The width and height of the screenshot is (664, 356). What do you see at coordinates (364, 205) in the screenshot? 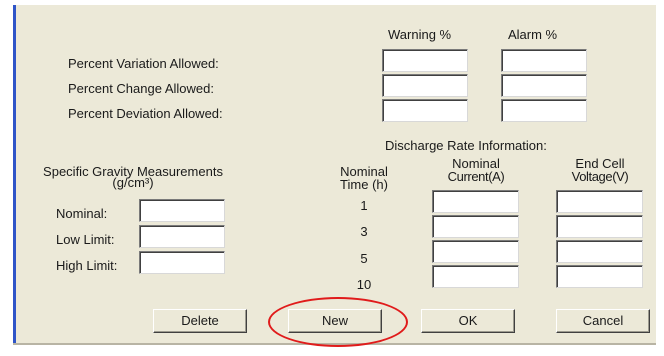
I see `nominal-time-1: 1` at bounding box center [364, 205].